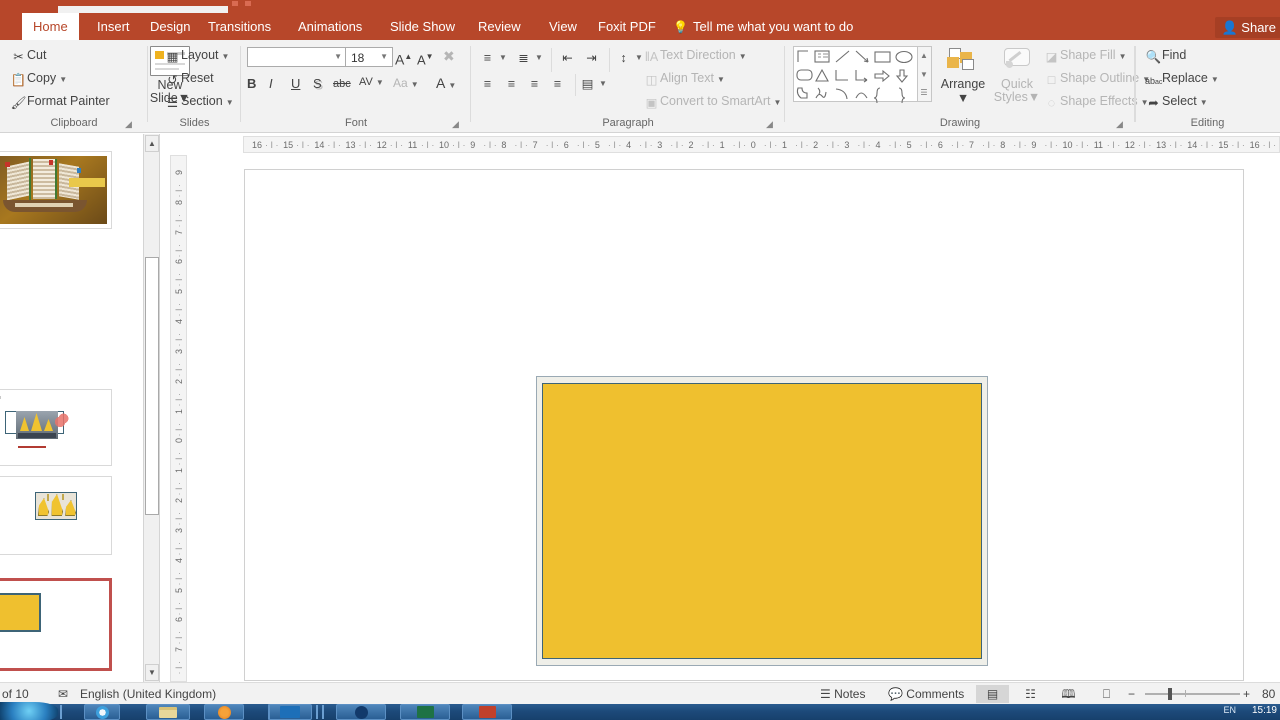 This screenshot has height=720, width=1280. What do you see at coordinates (563, 26) in the screenshot?
I see `tab-view: View` at bounding box center [563, 26].